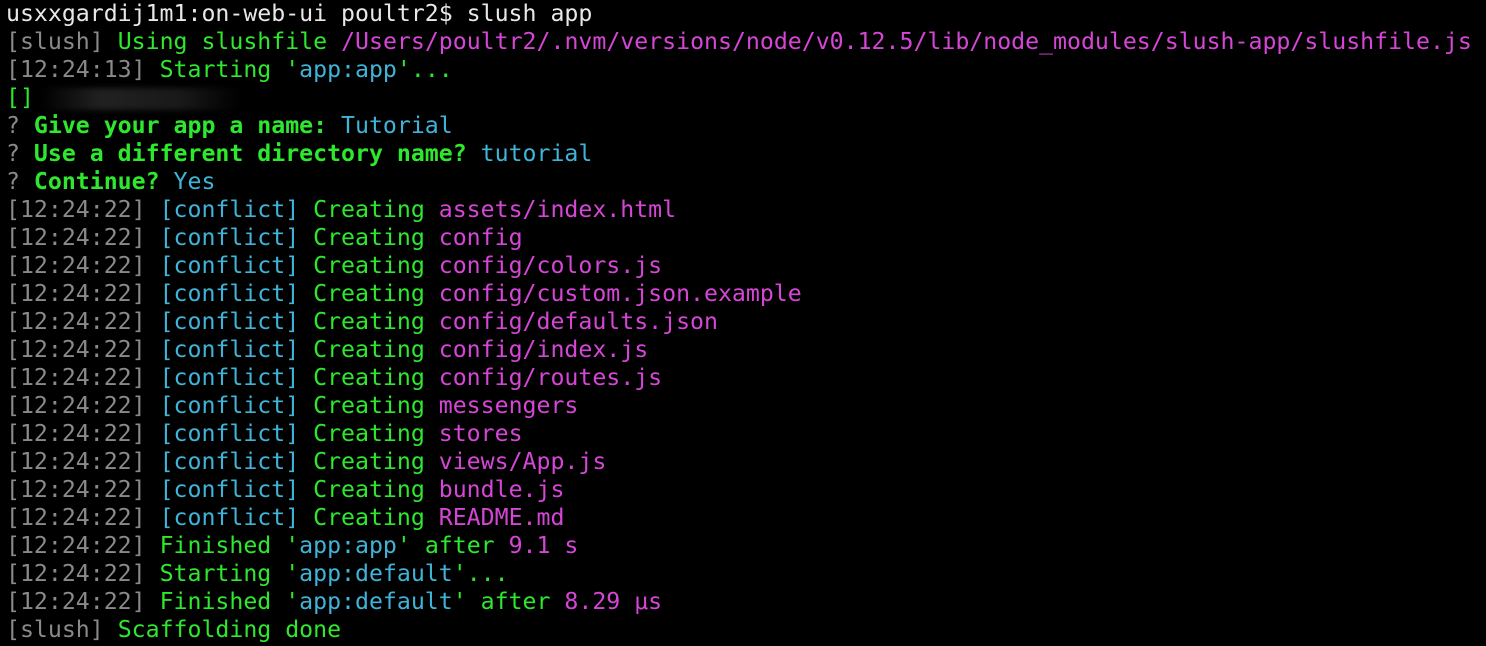  I want to click on terminal-text-magenta: README.md, so click(501, 517).